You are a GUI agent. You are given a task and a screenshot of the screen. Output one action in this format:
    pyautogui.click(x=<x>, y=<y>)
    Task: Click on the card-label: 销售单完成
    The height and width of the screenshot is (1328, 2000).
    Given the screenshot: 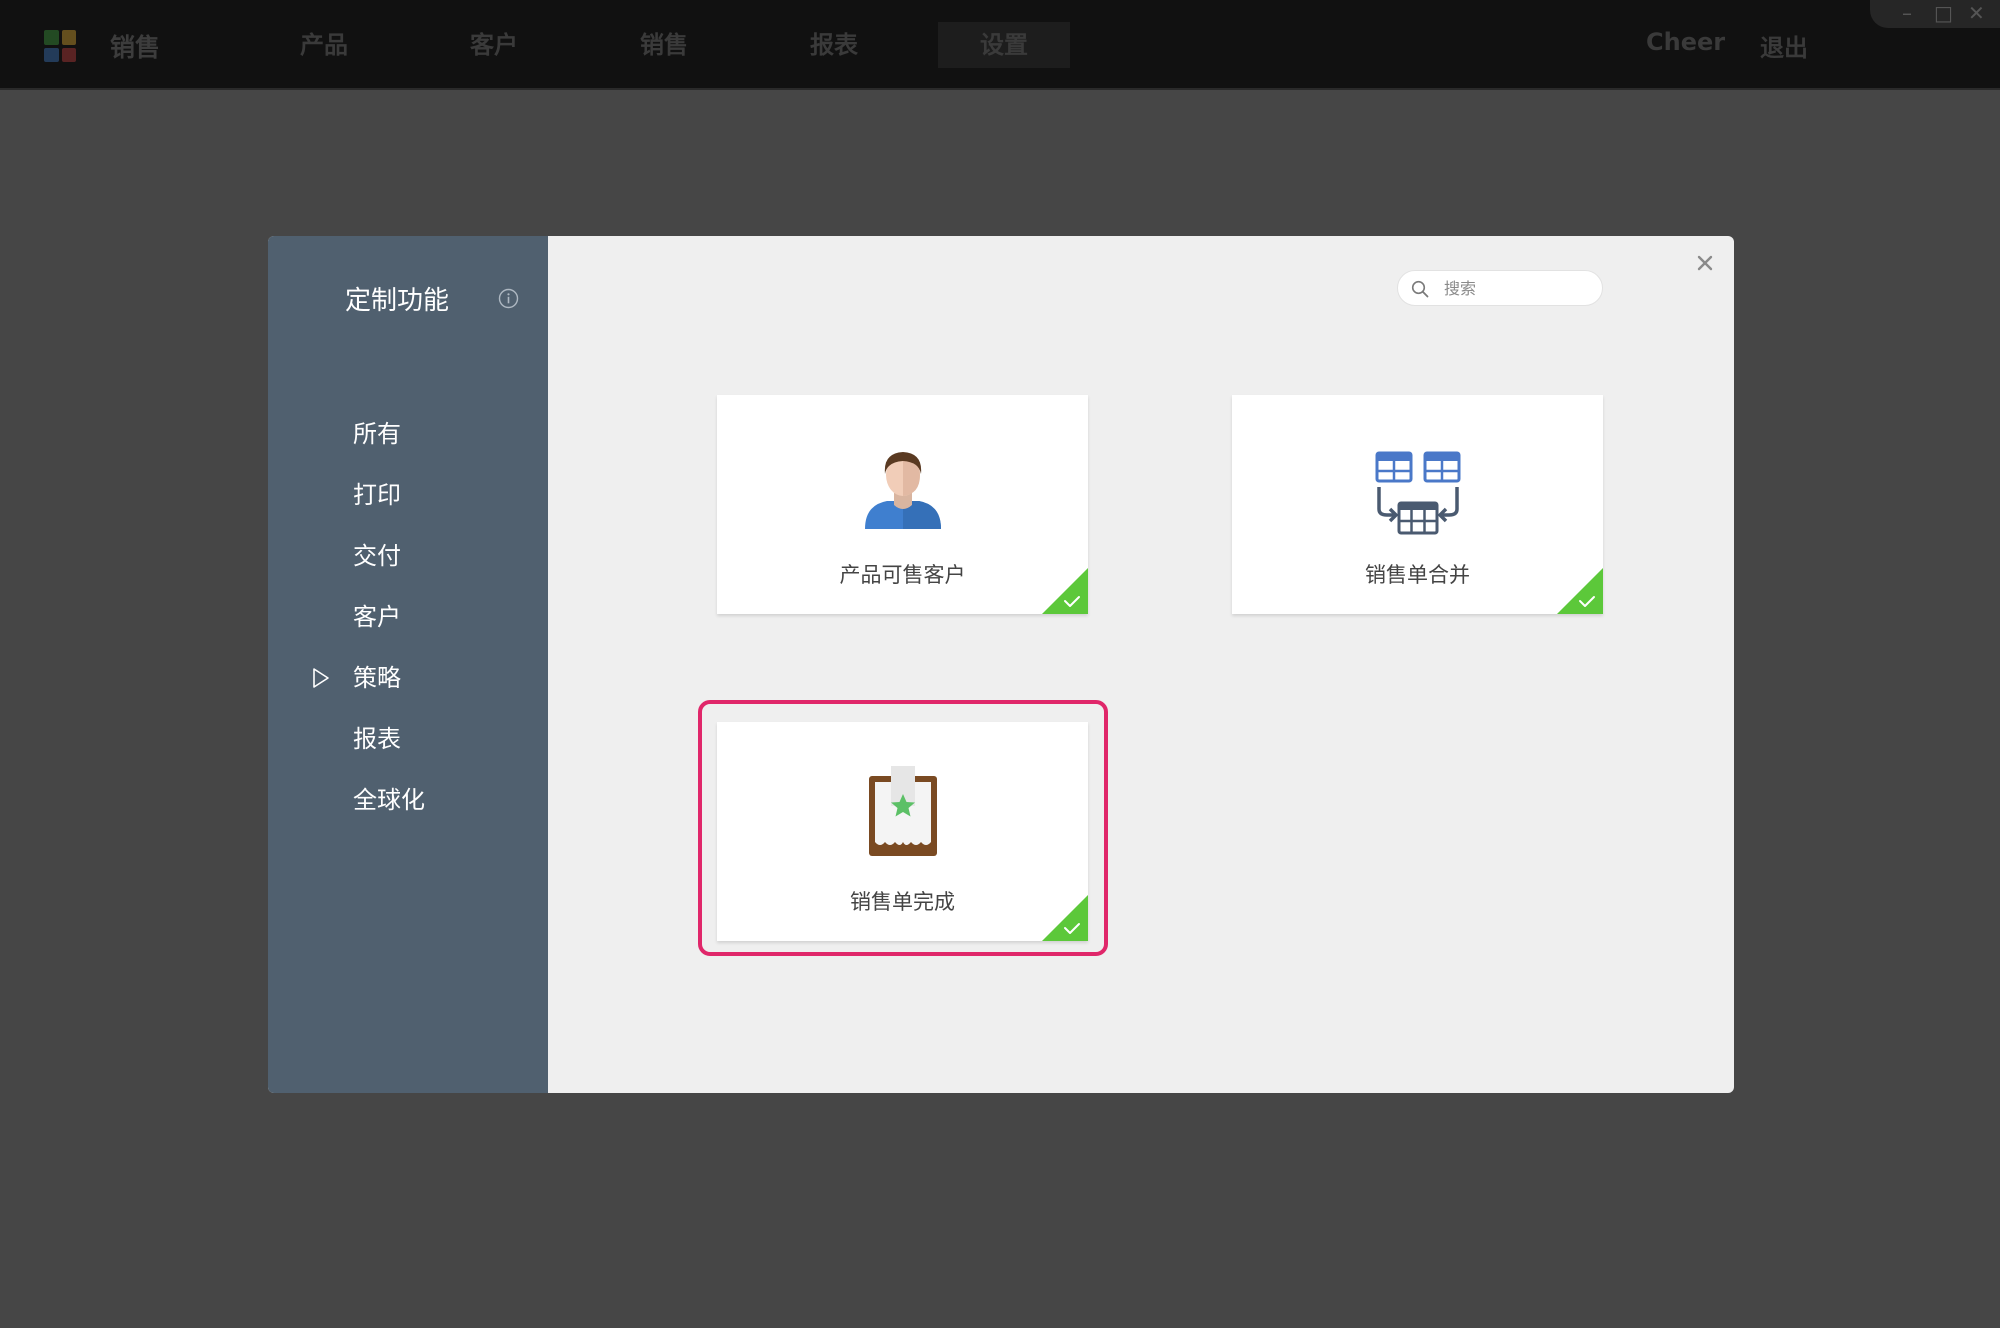 What is the action you would take?
    pyautogui.click(x=902, y=902)
    